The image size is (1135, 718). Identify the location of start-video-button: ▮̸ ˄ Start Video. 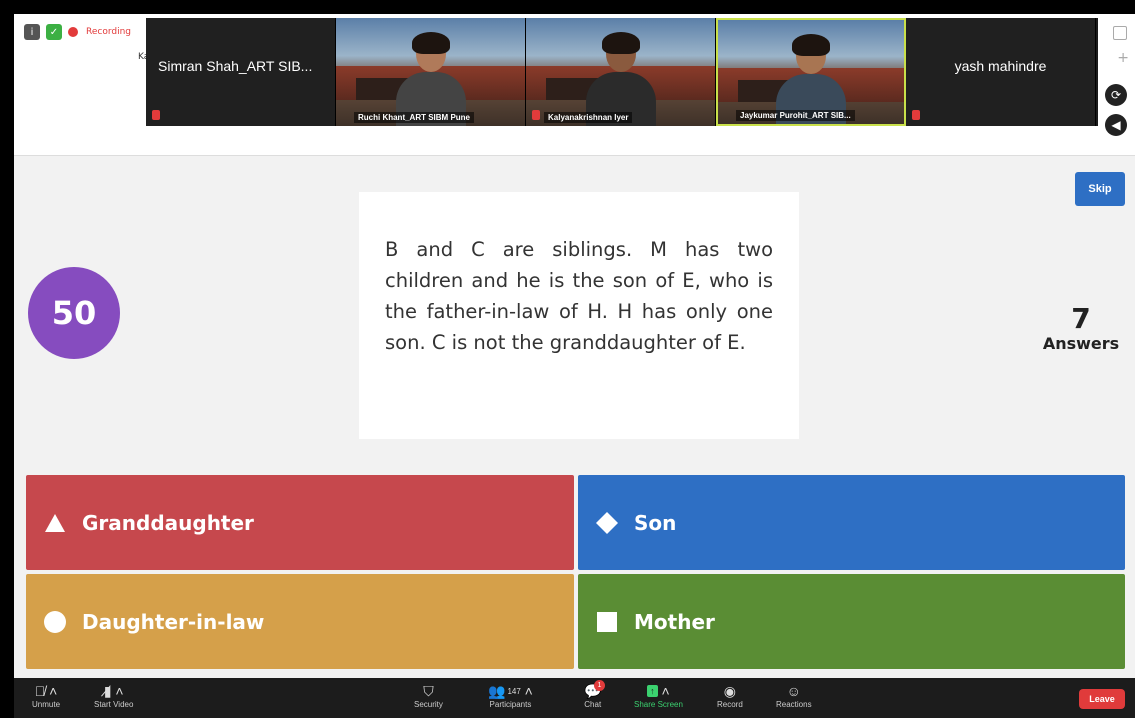
(114, 696).